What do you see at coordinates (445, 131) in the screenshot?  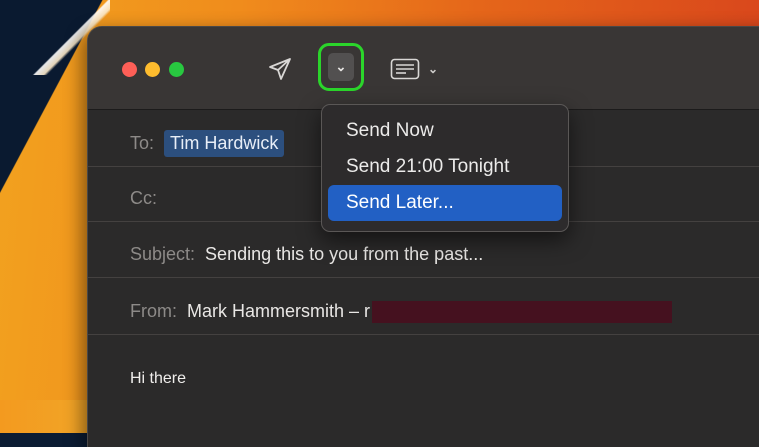 I see `menu-item-send-now: Send Now` at bounding box center [445, 131].